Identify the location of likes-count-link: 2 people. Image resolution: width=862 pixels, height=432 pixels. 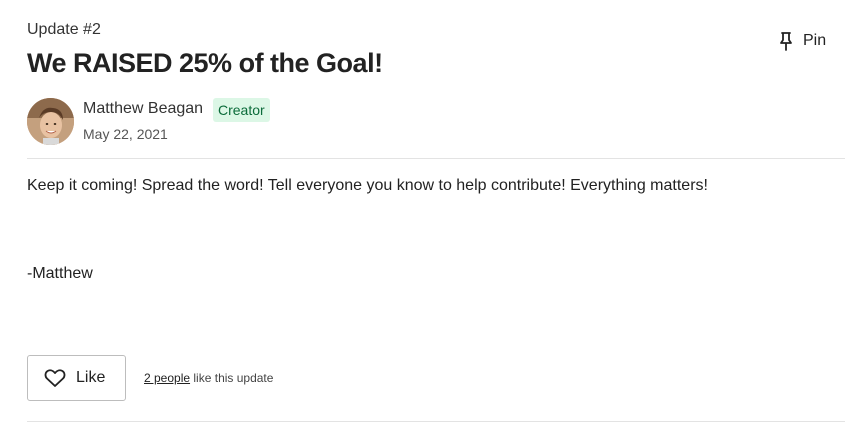
(167, 378).